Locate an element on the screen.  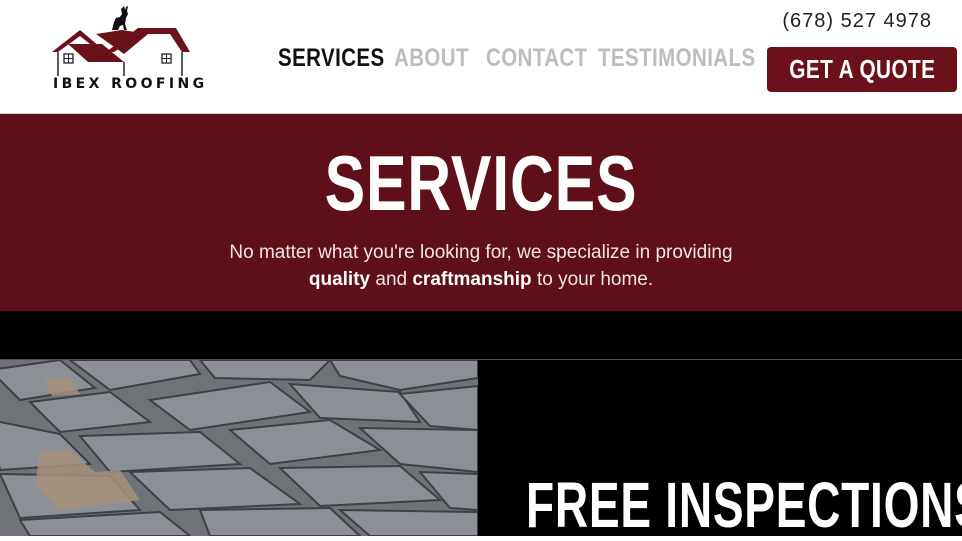
craftmanship-text: craftmanship is located at coordinates (472, 279).